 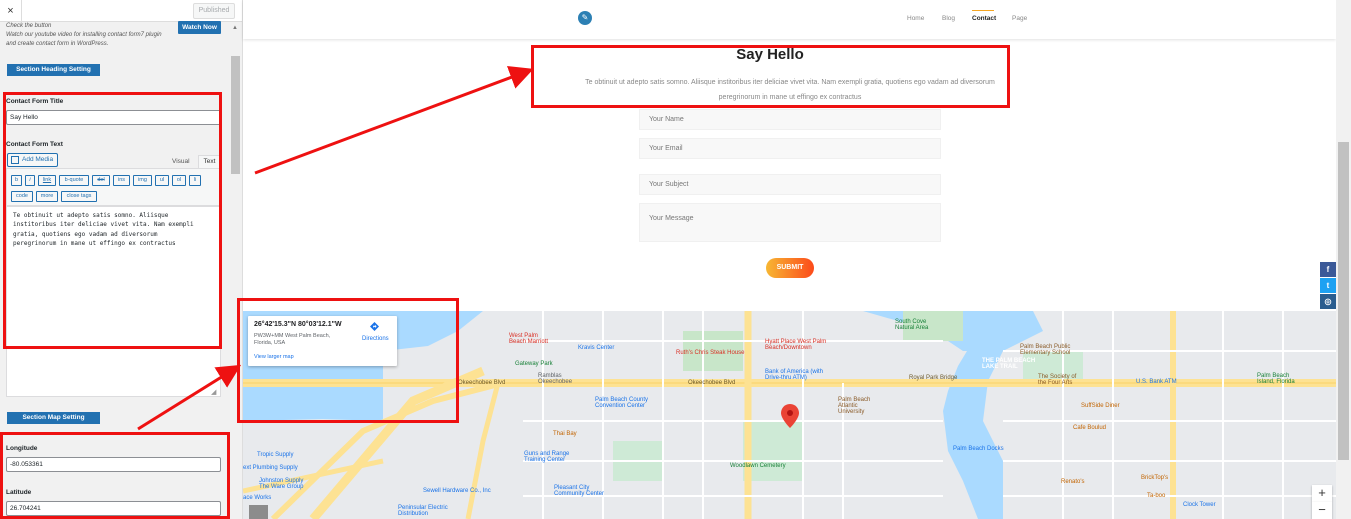 What do you see at coordinates (1019, 18) in the screenshot?
I see `nav-page: Page` at bounding box center [1019, 18].